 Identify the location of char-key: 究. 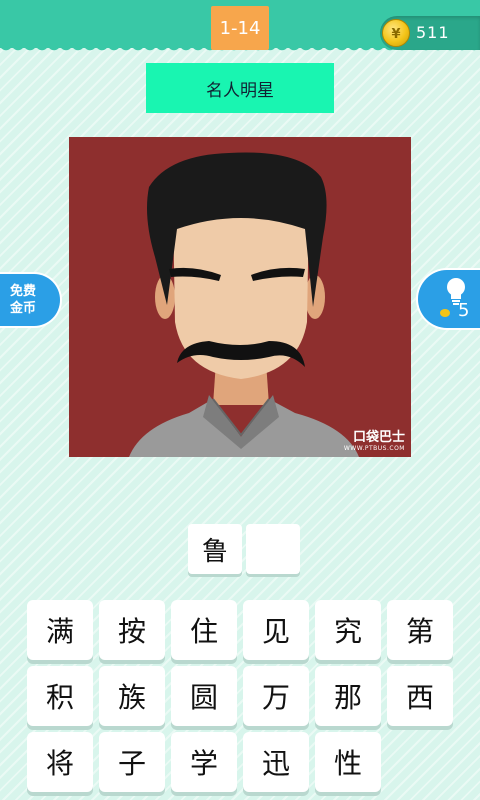
(348, 630).